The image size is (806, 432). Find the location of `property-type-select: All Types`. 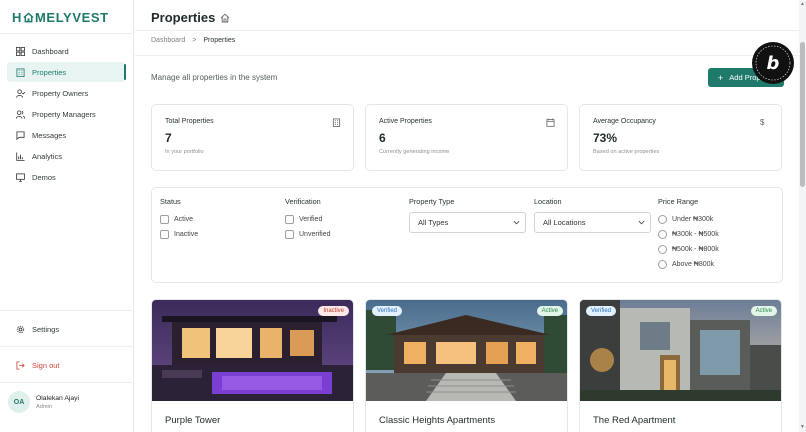

property-type-select: All Types is located at coordinates (467, 222).